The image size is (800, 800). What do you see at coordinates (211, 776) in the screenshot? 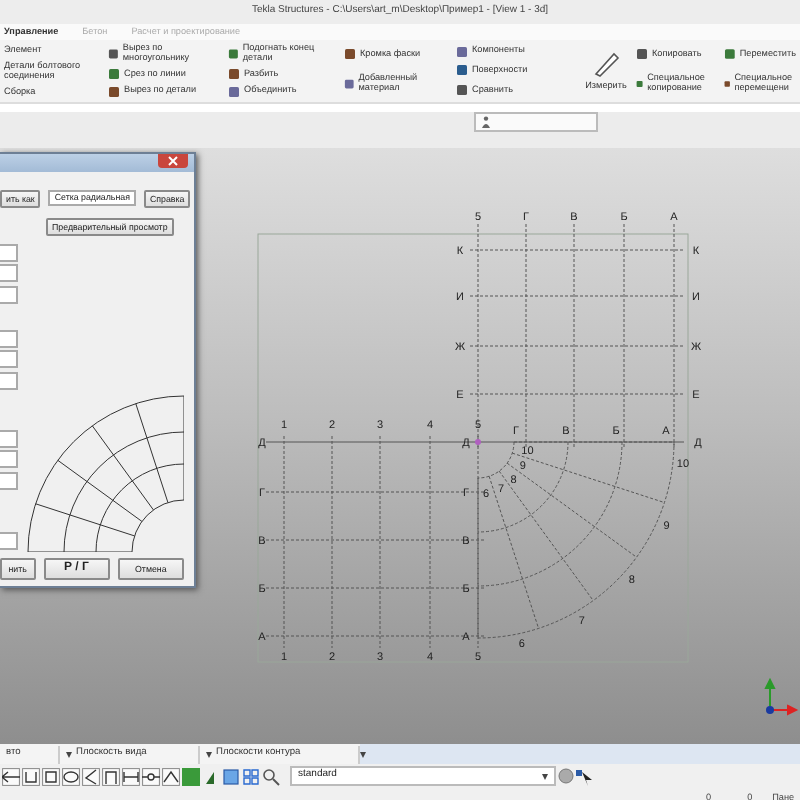
I see `triangle-icon` at bounding box center [211, 776].